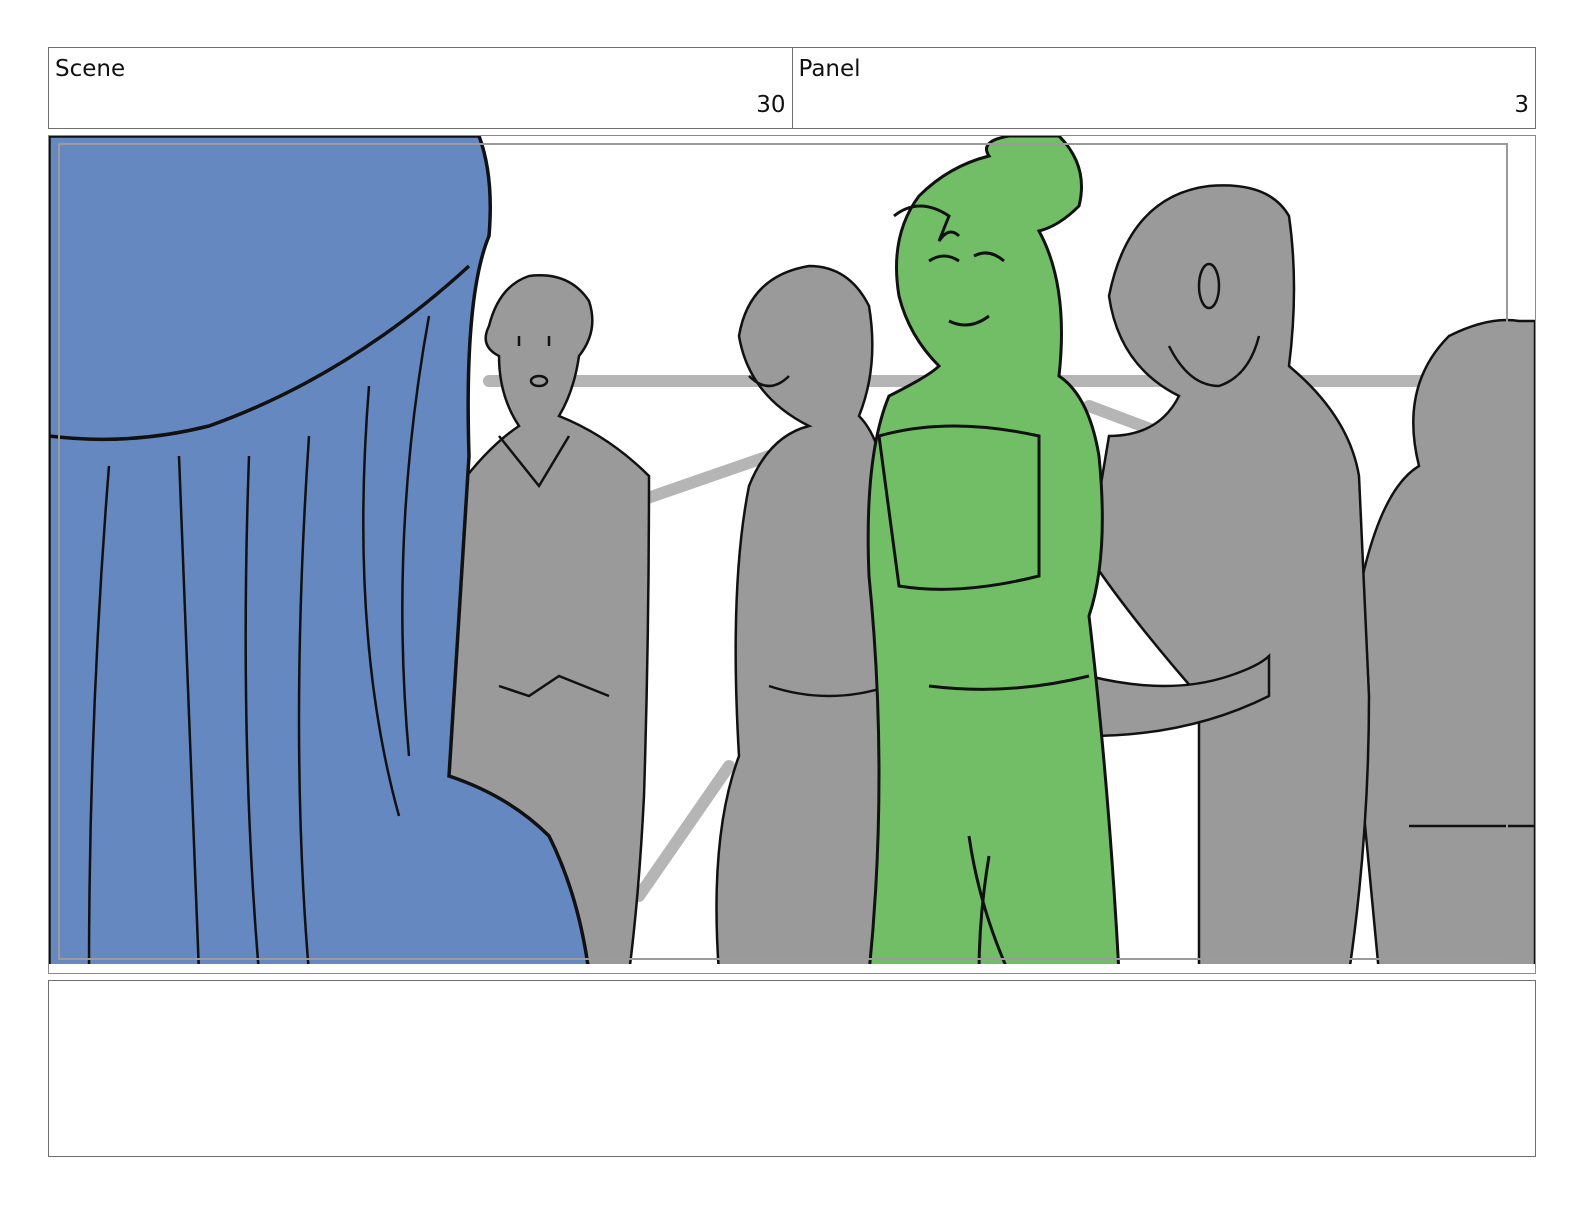 Image resolution: width=1584 pixels, height=1224 pixels. Describe the element at coordinates (993, 554) in the screenshot. I see `focus-figure-green` at that location.